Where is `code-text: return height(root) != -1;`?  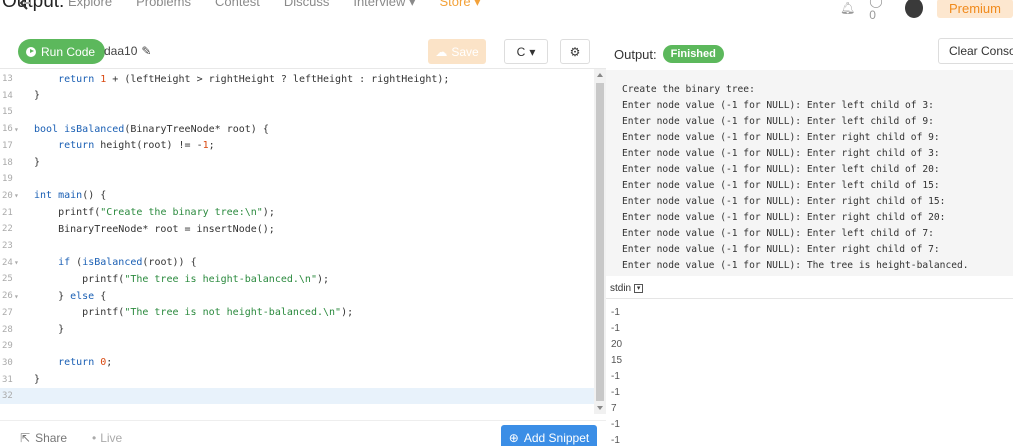
code-text: return height(root) != -1; is located at coordinates (136, 146).